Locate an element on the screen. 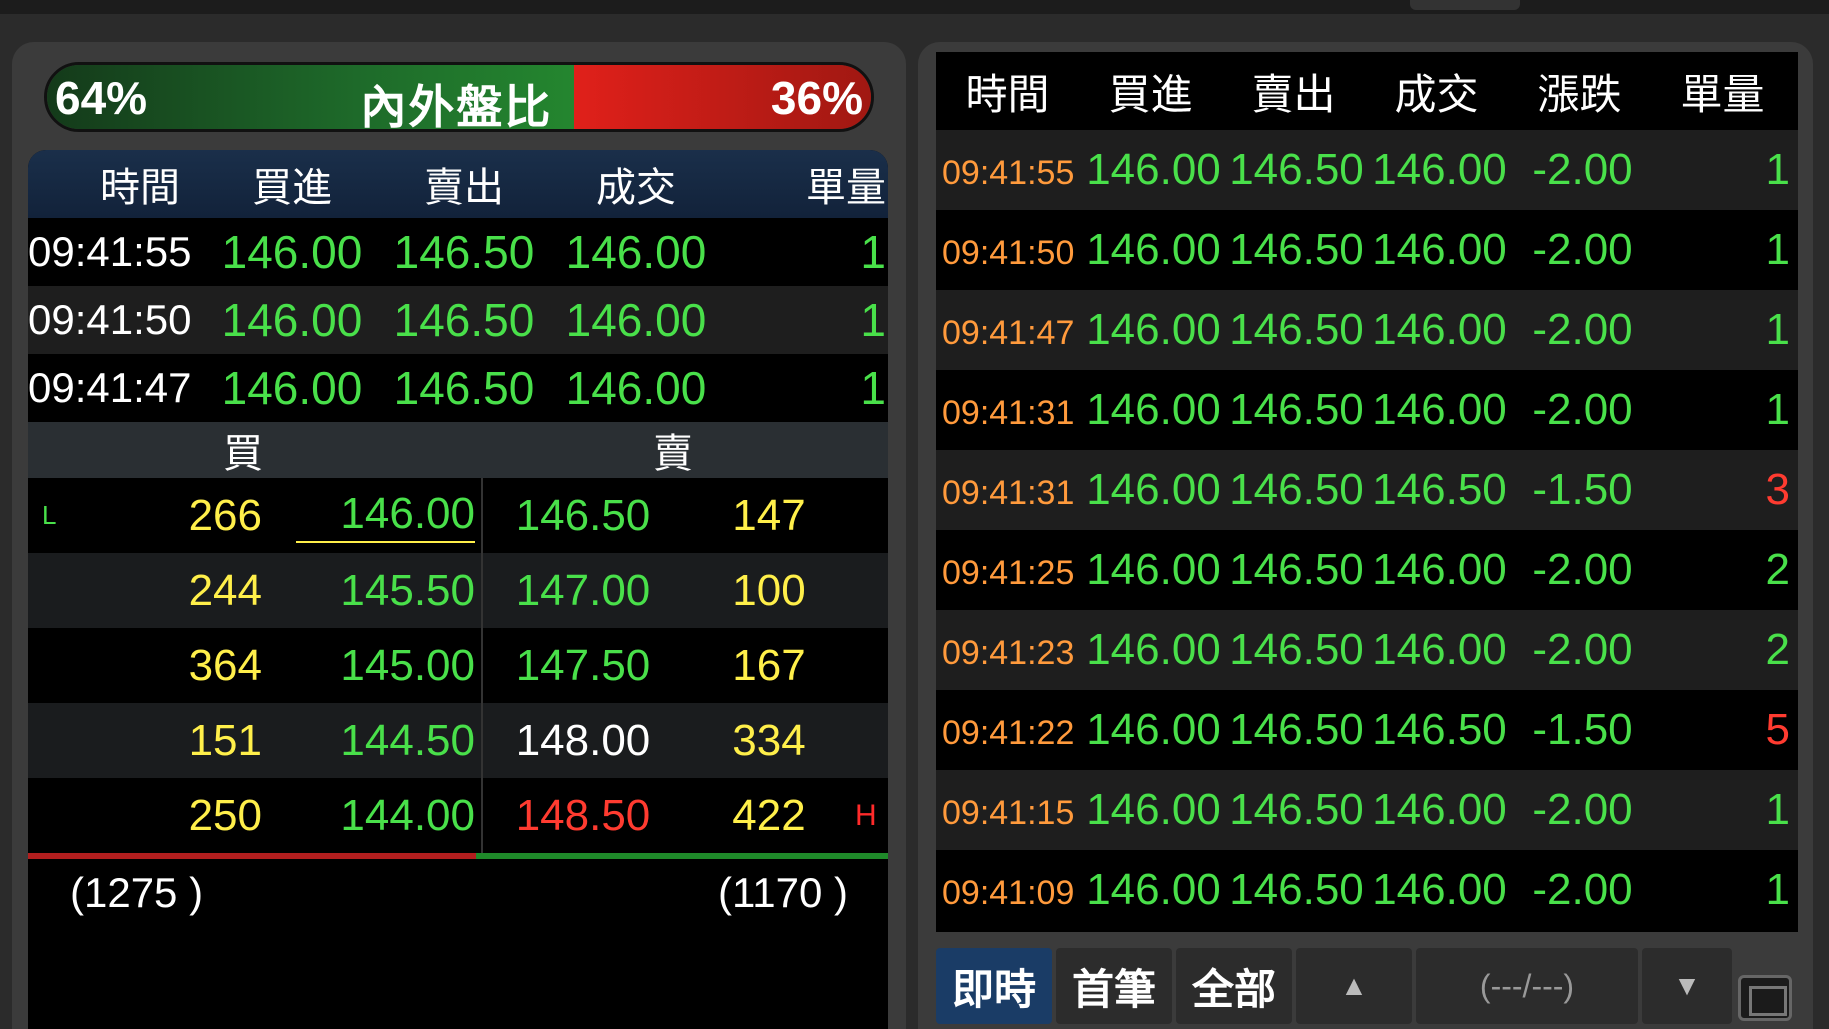 The image size is (1829, 1029). trade-detail-row: 09:41:15 146.00 146.50 146.00 -2.00 1 is located at coordinates (1367, 810).